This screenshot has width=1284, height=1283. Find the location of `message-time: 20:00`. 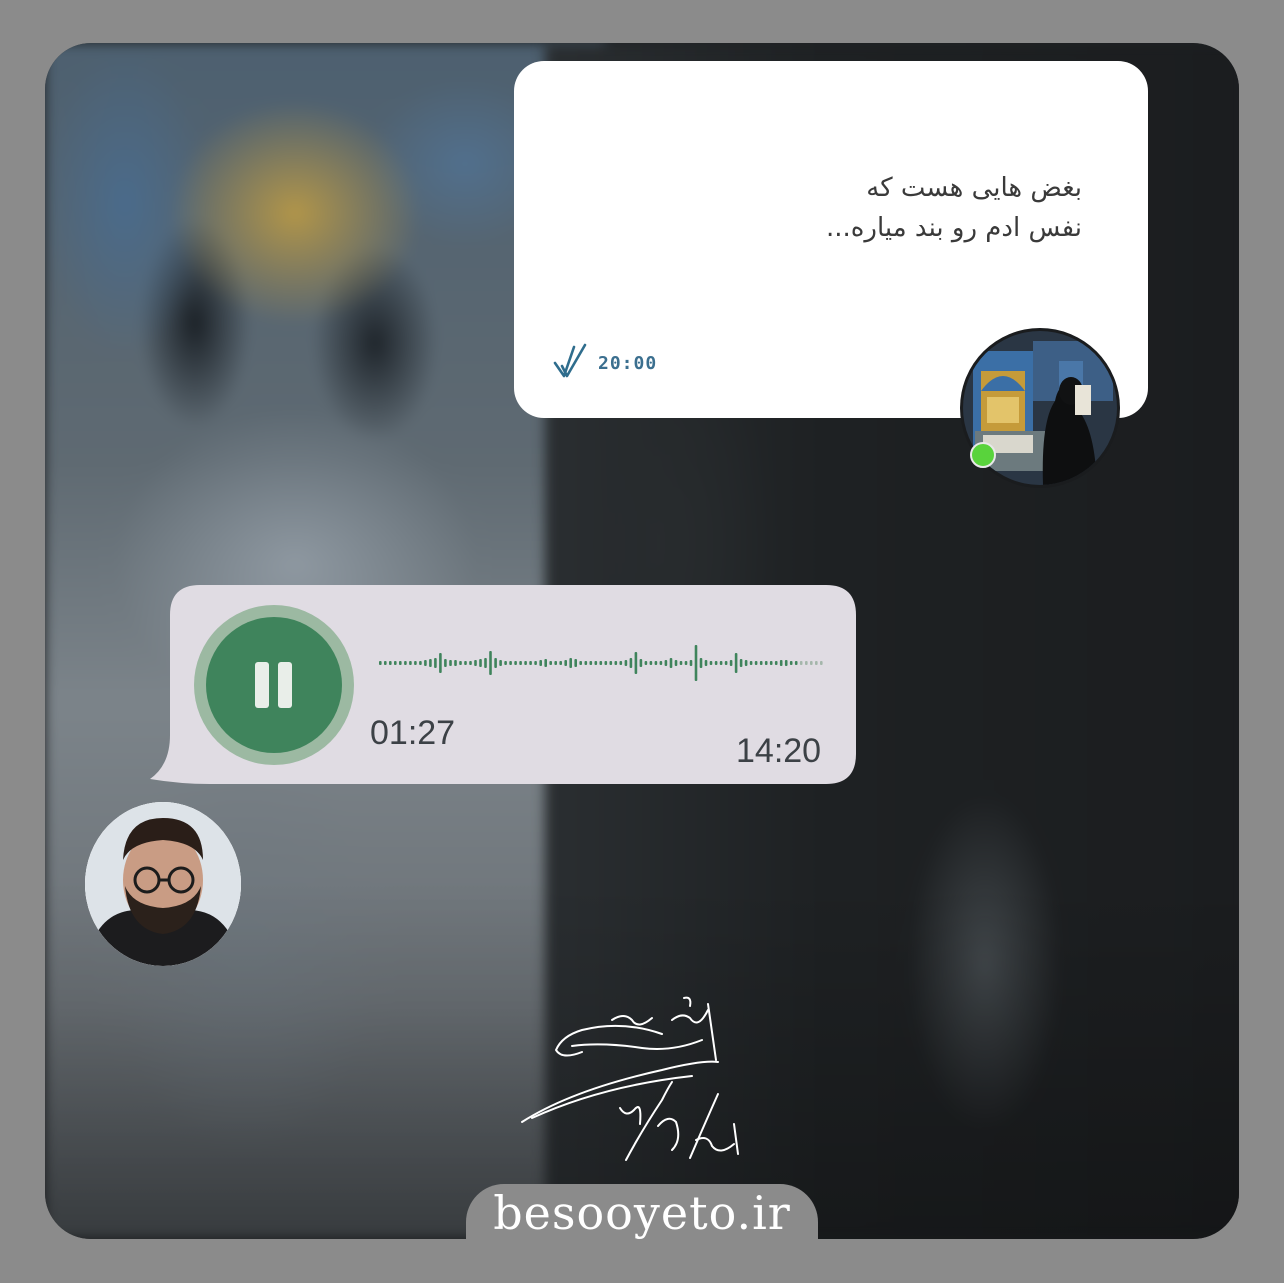

message-time: 20:00 is located at coordinates (628, 363).